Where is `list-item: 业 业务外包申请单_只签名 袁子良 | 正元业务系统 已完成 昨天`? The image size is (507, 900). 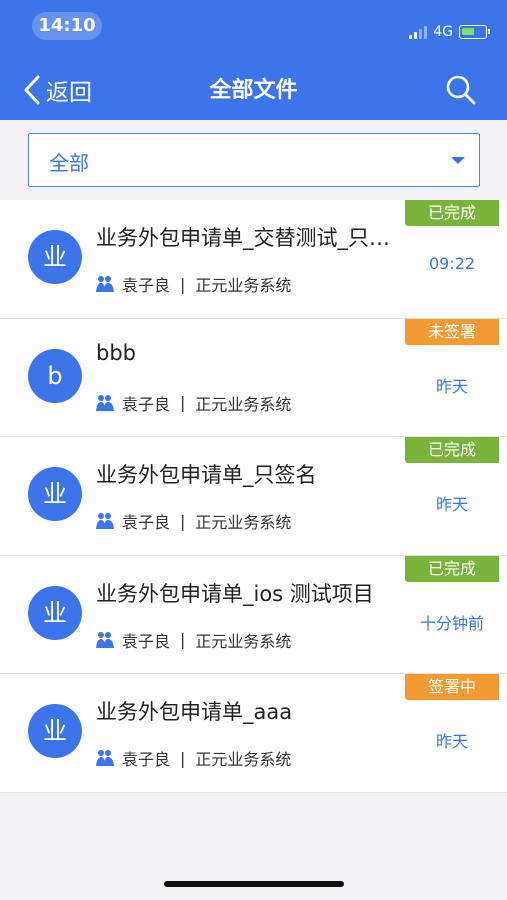
list-item: 业 业务外包申请单_只签名 袁子良 | 正元业务系统 已完成 昨天 is located at coordinates (253, 496).